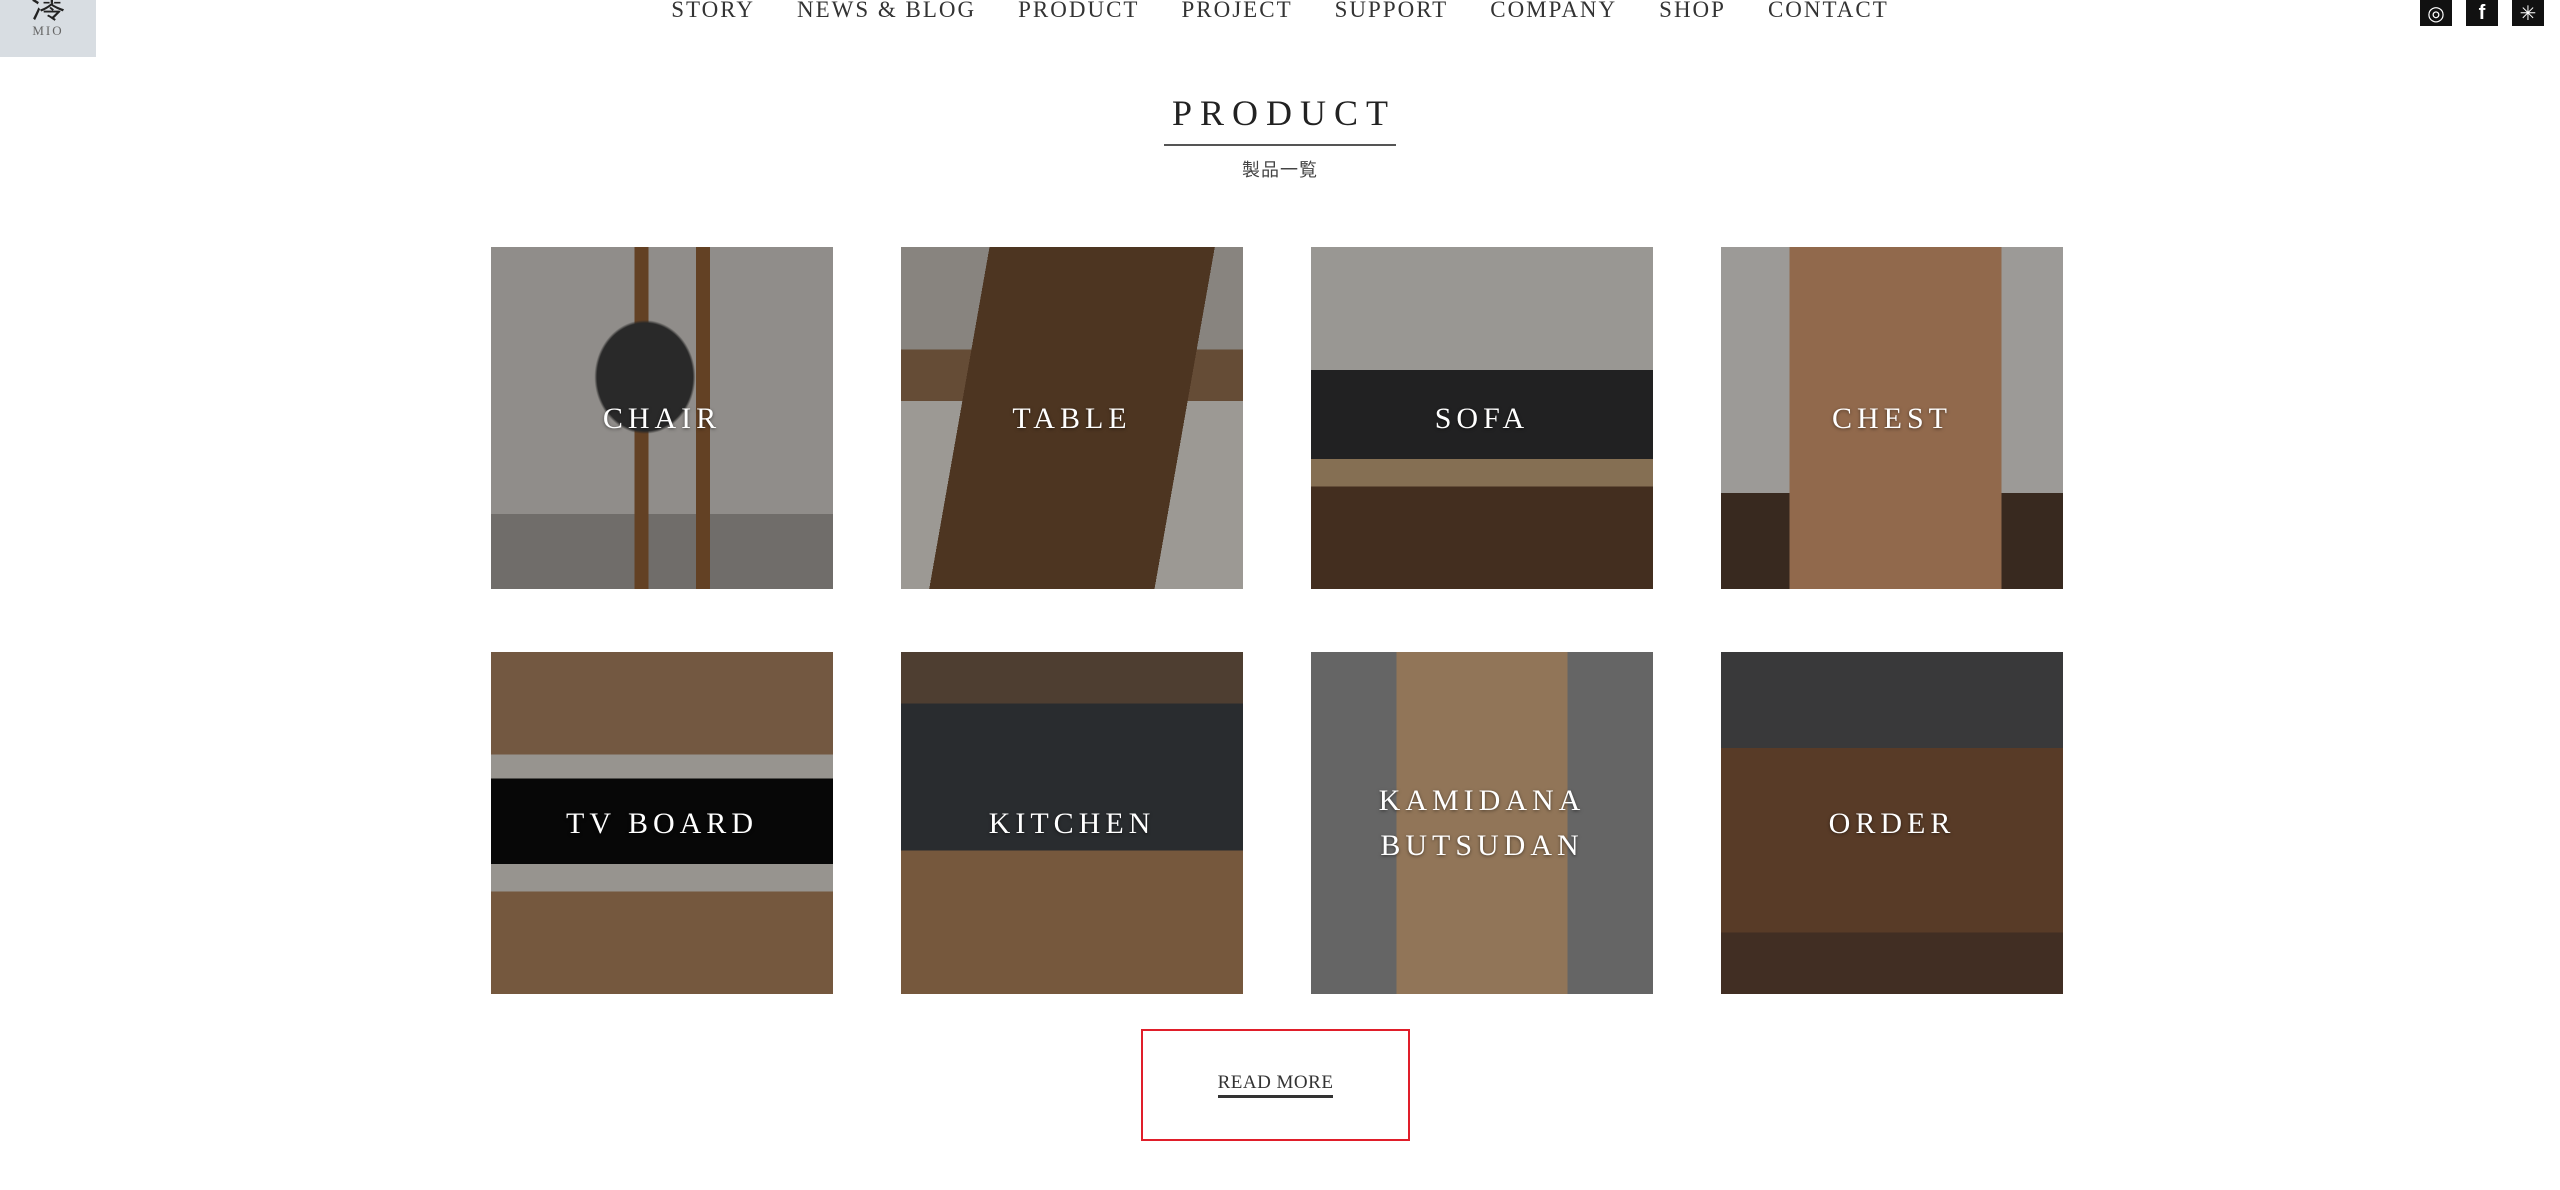 The image size is (2560, 1190). What do you see at coordinates (1828, 12) in the screenshot?
I see `nav-contact: CONTACT` at bounding box center [1828, 12].